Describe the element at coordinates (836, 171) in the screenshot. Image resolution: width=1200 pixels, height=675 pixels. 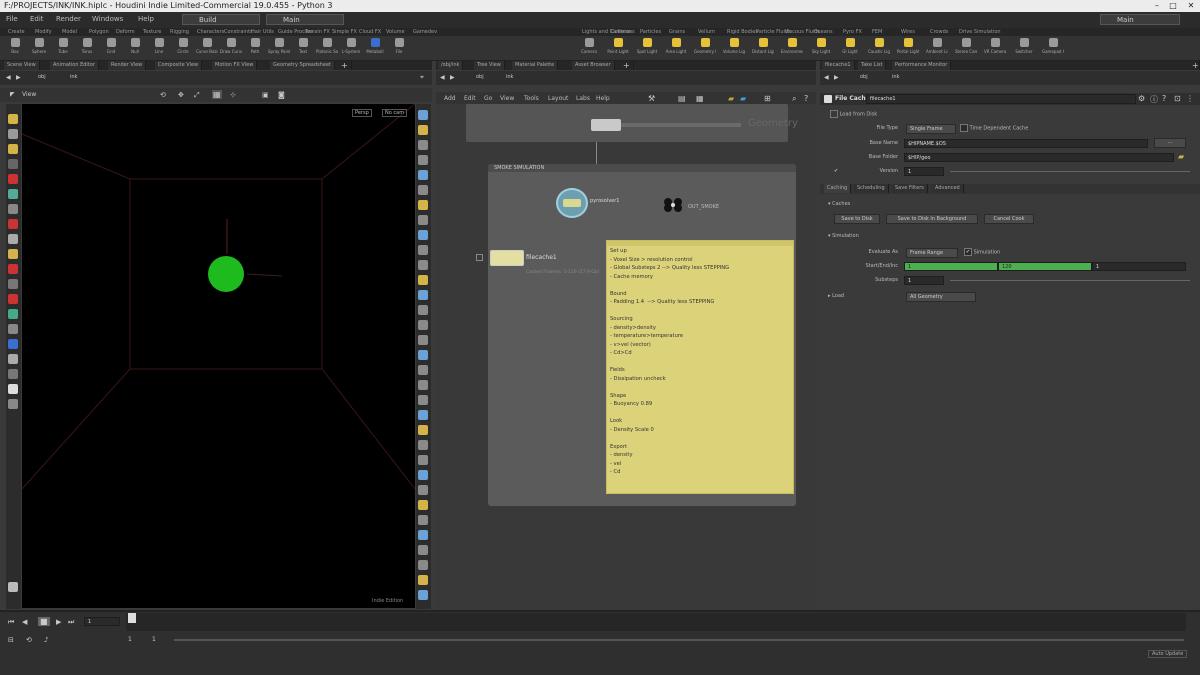
I see `version-check: ✔` at that location.